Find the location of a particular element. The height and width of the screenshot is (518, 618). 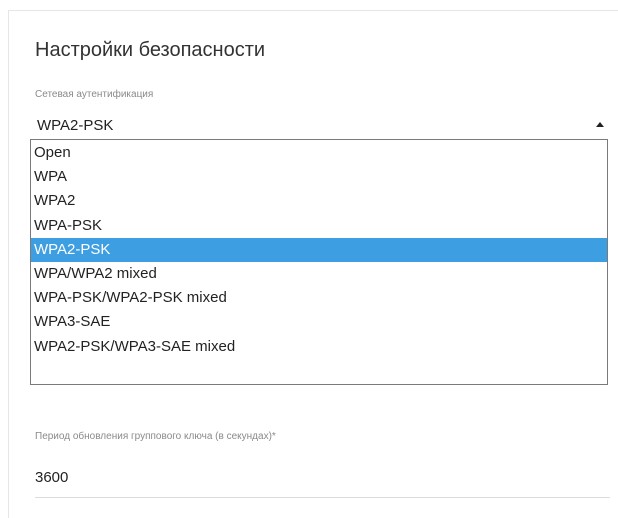

rekey-interval-value: 3600 is located at coordinates (52, 477).